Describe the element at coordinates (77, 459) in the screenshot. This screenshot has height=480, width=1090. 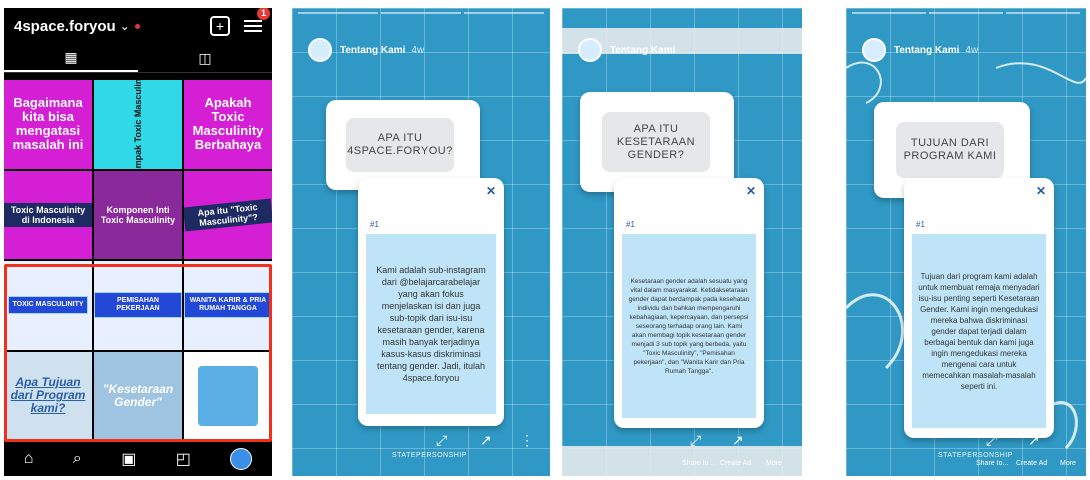
I see `search-icon: ⌕` at that location.